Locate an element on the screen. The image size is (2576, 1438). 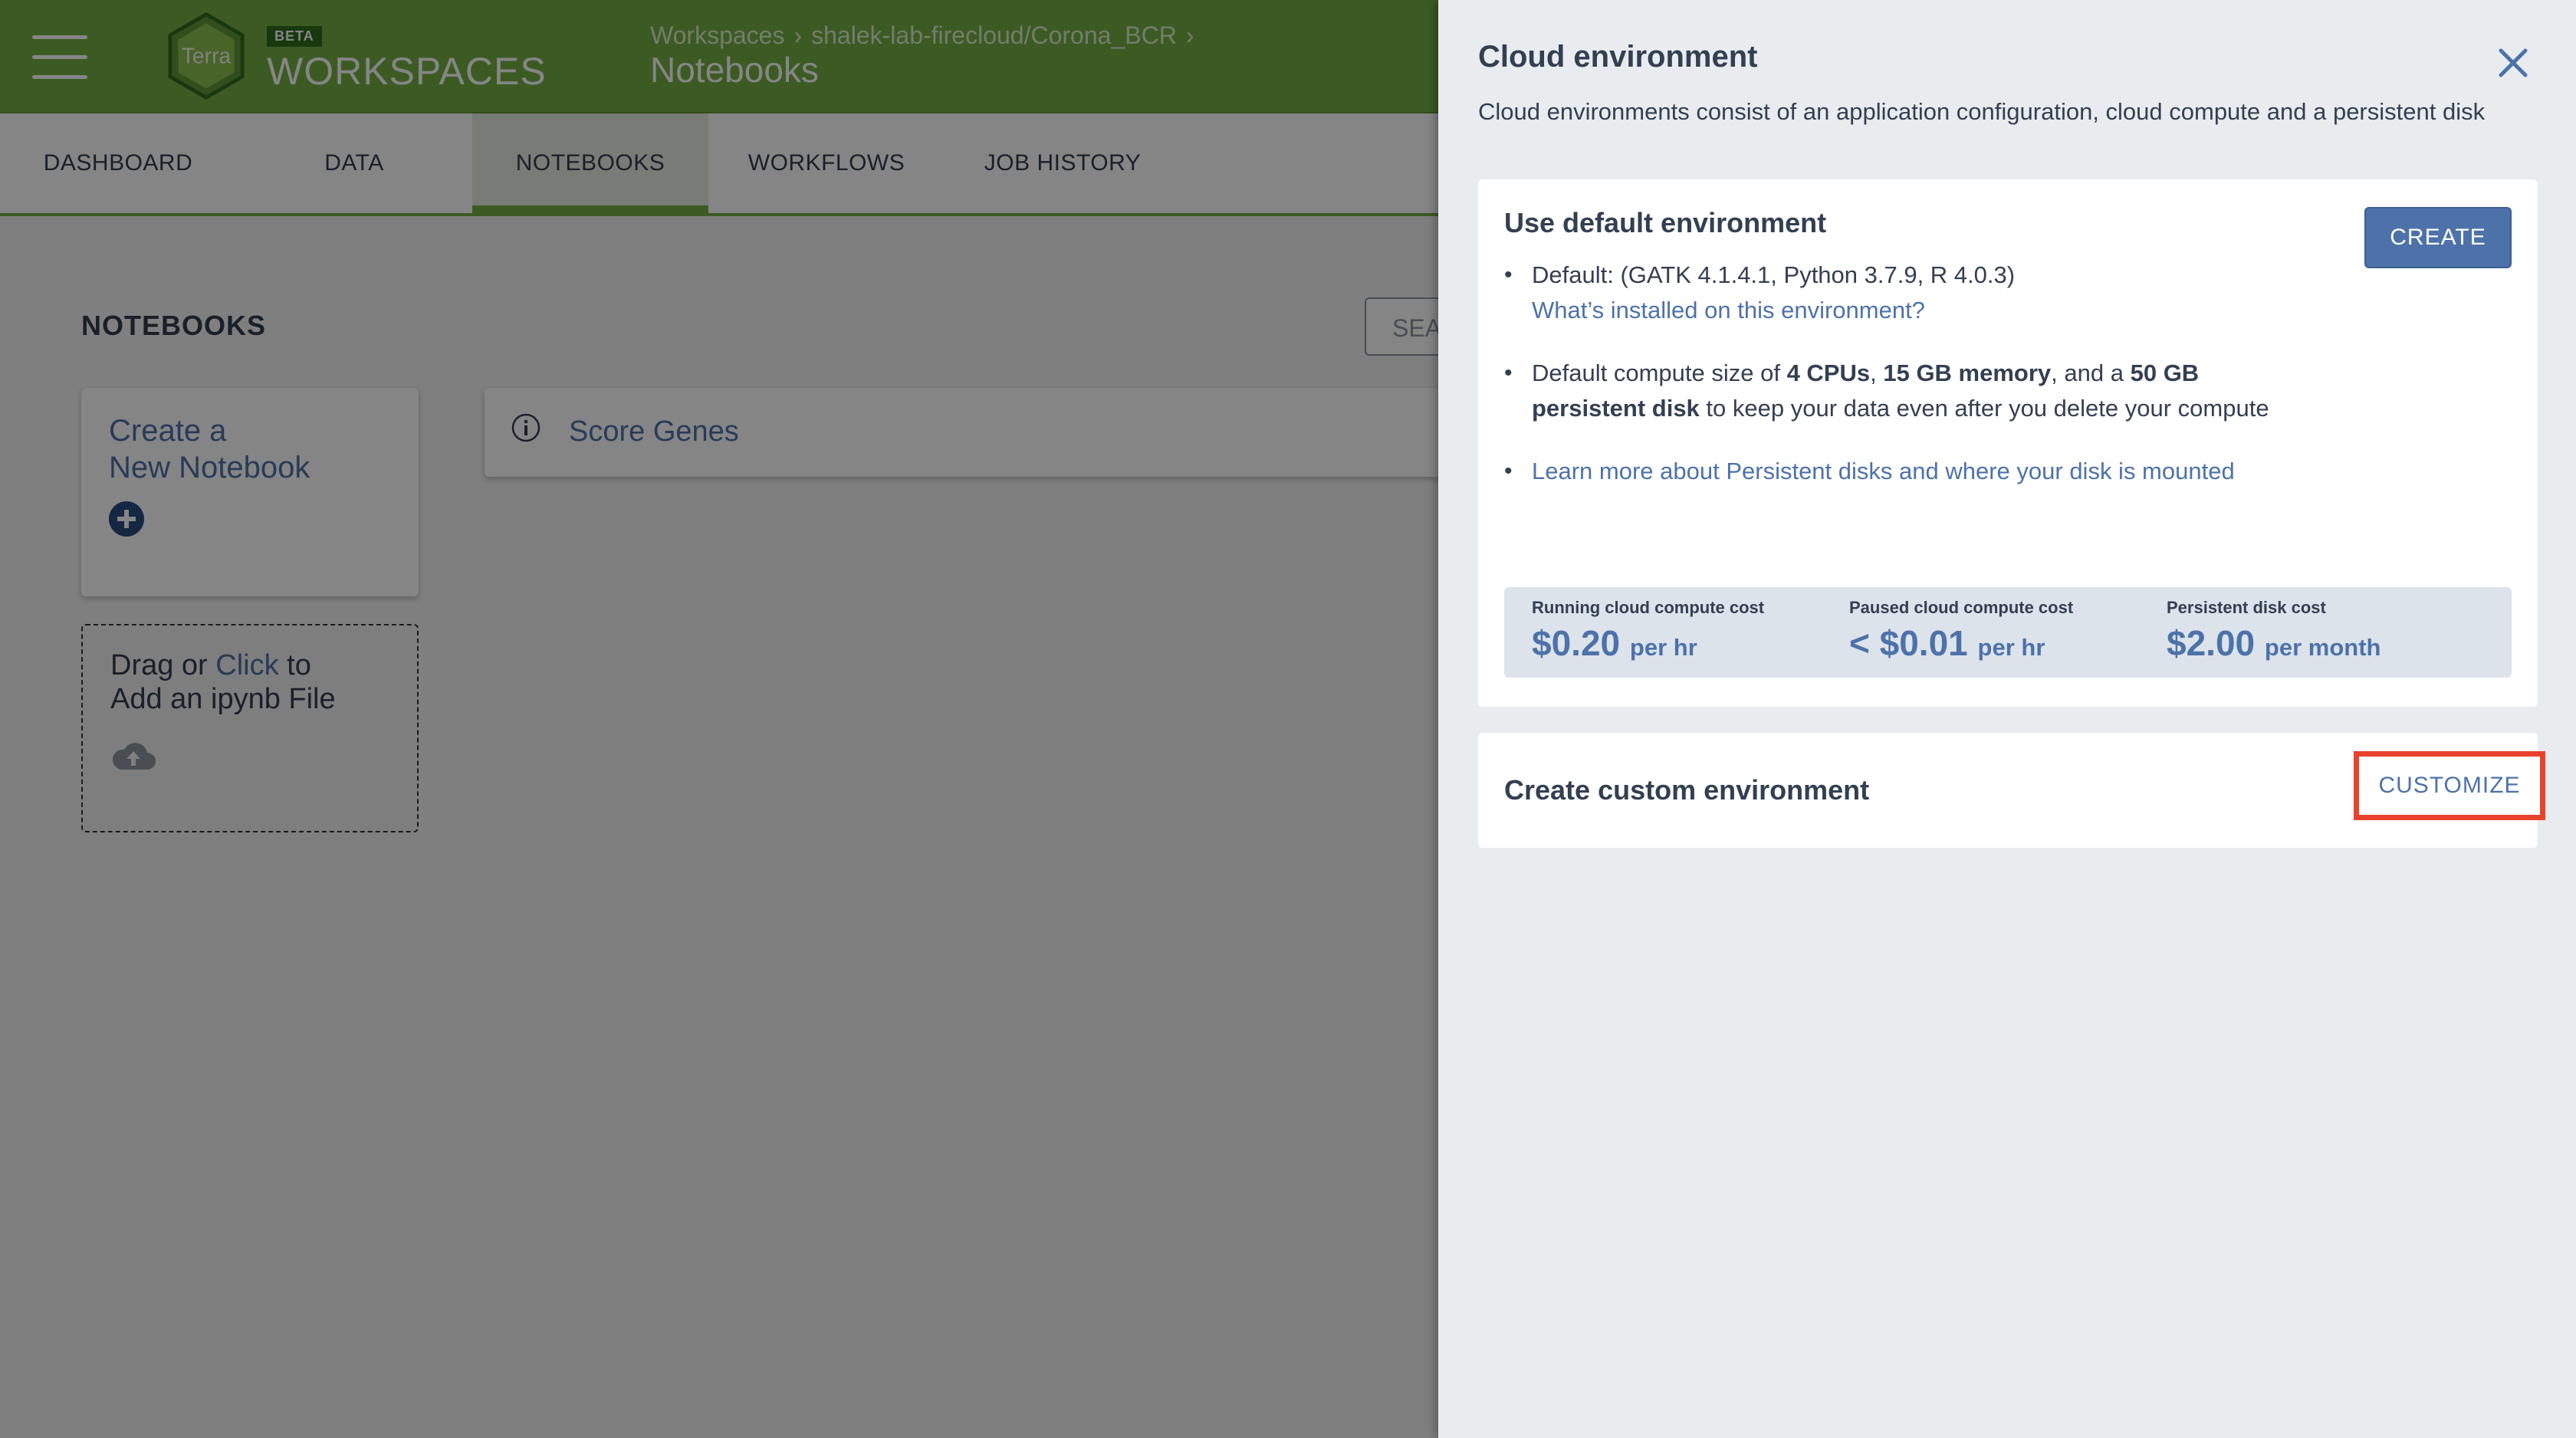
panel-title: Cloud environment is located at coordinates (1618, 57).